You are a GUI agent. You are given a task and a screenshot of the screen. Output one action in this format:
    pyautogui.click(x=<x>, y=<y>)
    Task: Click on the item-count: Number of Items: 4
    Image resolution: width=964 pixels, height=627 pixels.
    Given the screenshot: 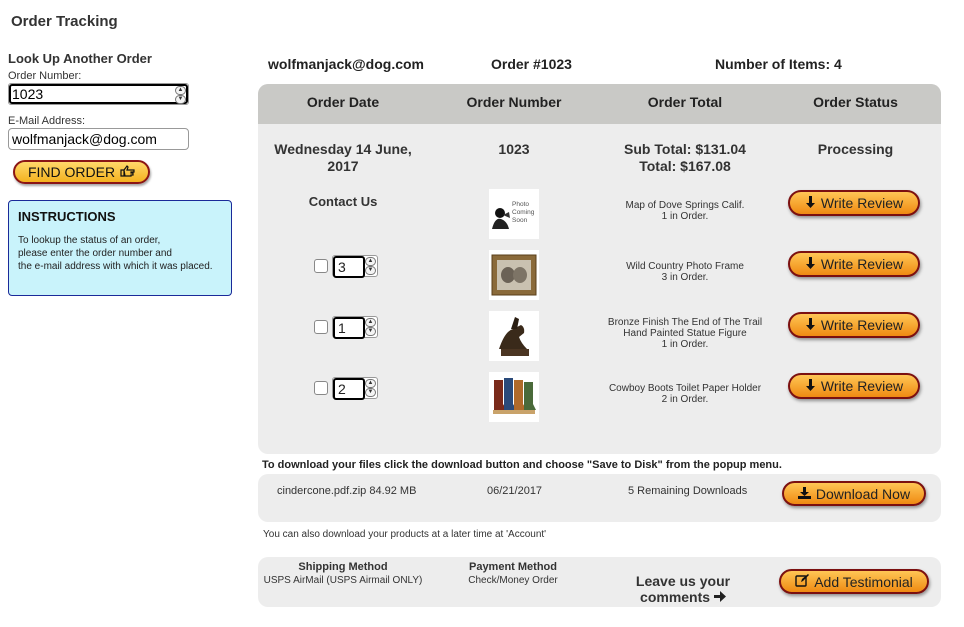 What is the action you would take?
    pyautogui.click(x=778, y=64)
    